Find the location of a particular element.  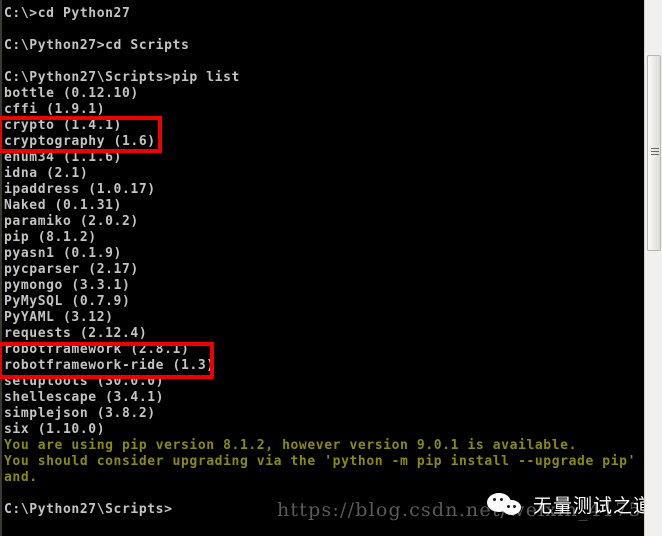

console-left-edge is located at coordinates (1, 268).